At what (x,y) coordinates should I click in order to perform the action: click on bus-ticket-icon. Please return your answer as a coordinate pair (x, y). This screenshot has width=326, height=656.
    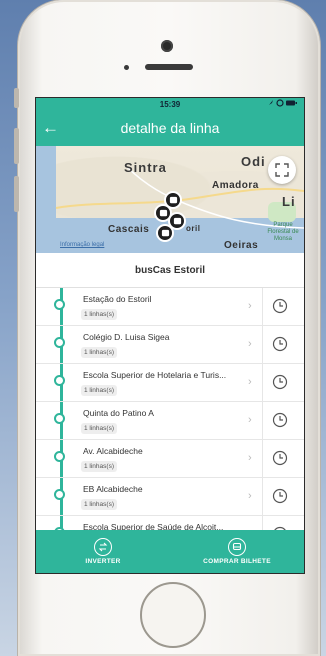
    Looking at the image, I should click on (237, 547).